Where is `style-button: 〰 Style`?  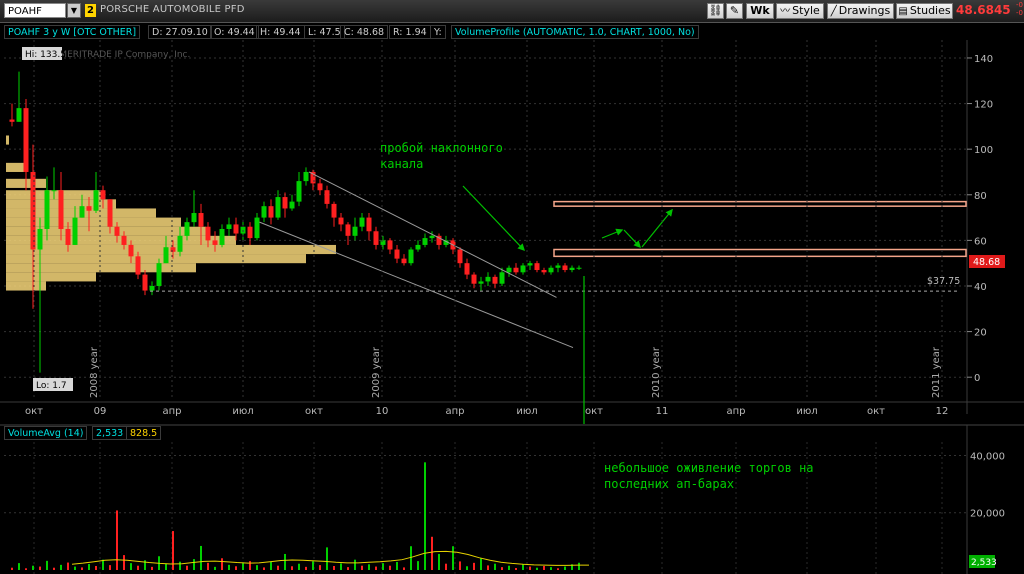
style-button: 〰 Style is located at coordinates (800, 11).